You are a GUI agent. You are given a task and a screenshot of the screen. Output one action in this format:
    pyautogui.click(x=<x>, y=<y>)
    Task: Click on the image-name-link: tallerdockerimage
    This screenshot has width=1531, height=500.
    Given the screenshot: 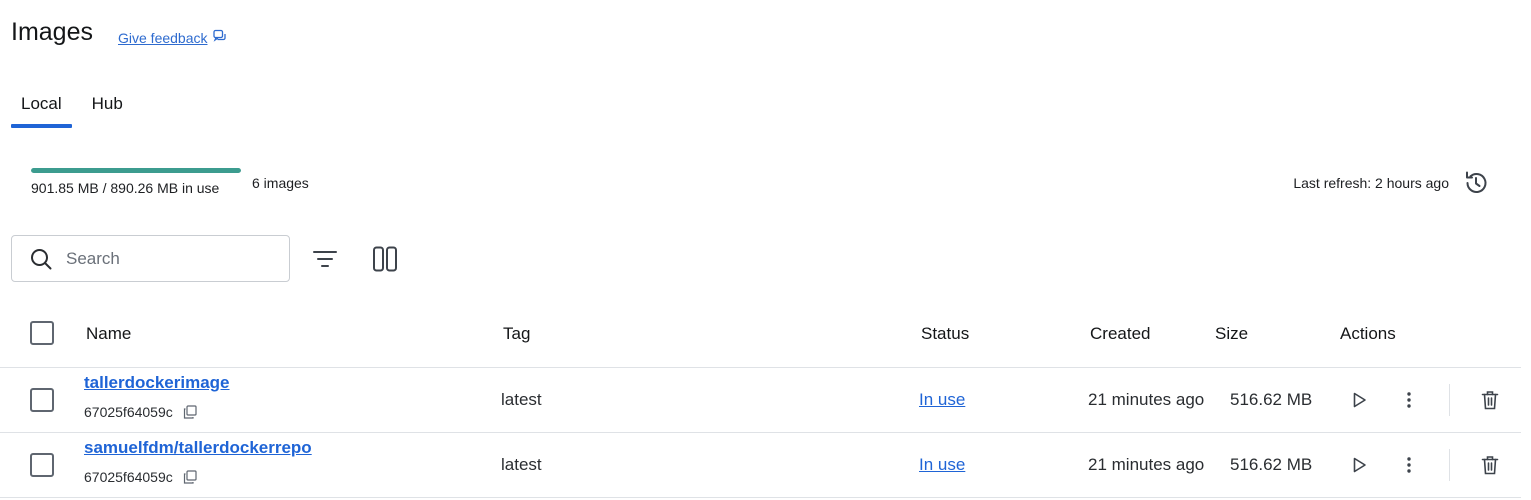 What is the action you would take?
    pyautogui.click(x=157, y=383)
    